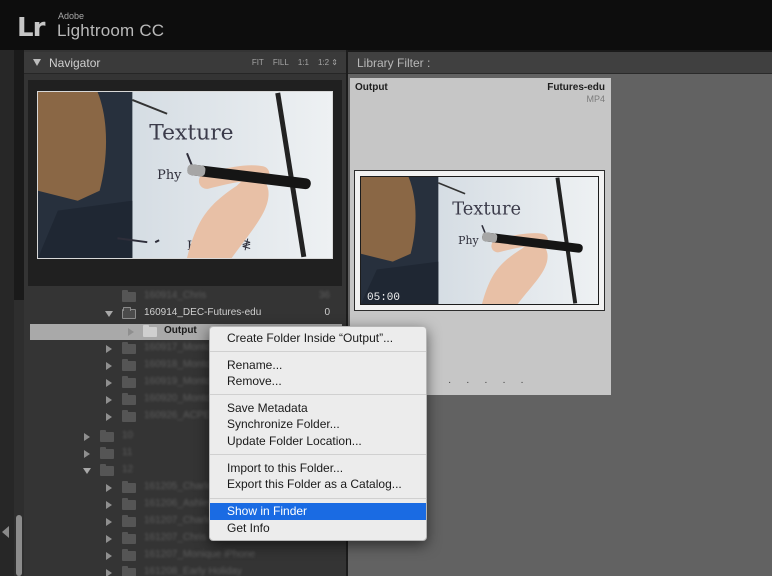 This screenshot has width=772, height=576. What do you see at coordinates (267, 511) in the screenshot?
I see `menu-item-label: Show in Finder` at bounding box center [267, 511].